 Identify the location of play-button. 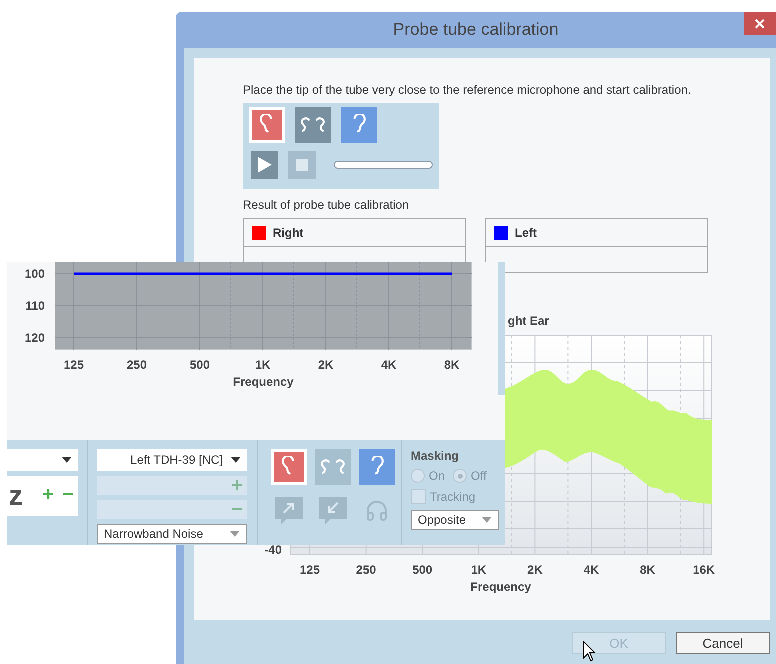
(264, 165).